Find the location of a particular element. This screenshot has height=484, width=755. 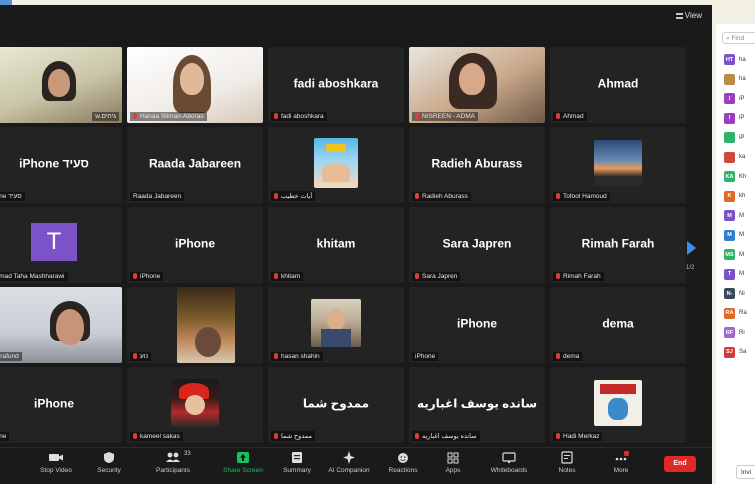

next-page-arrow-icon is located at coordinates (691, 248).